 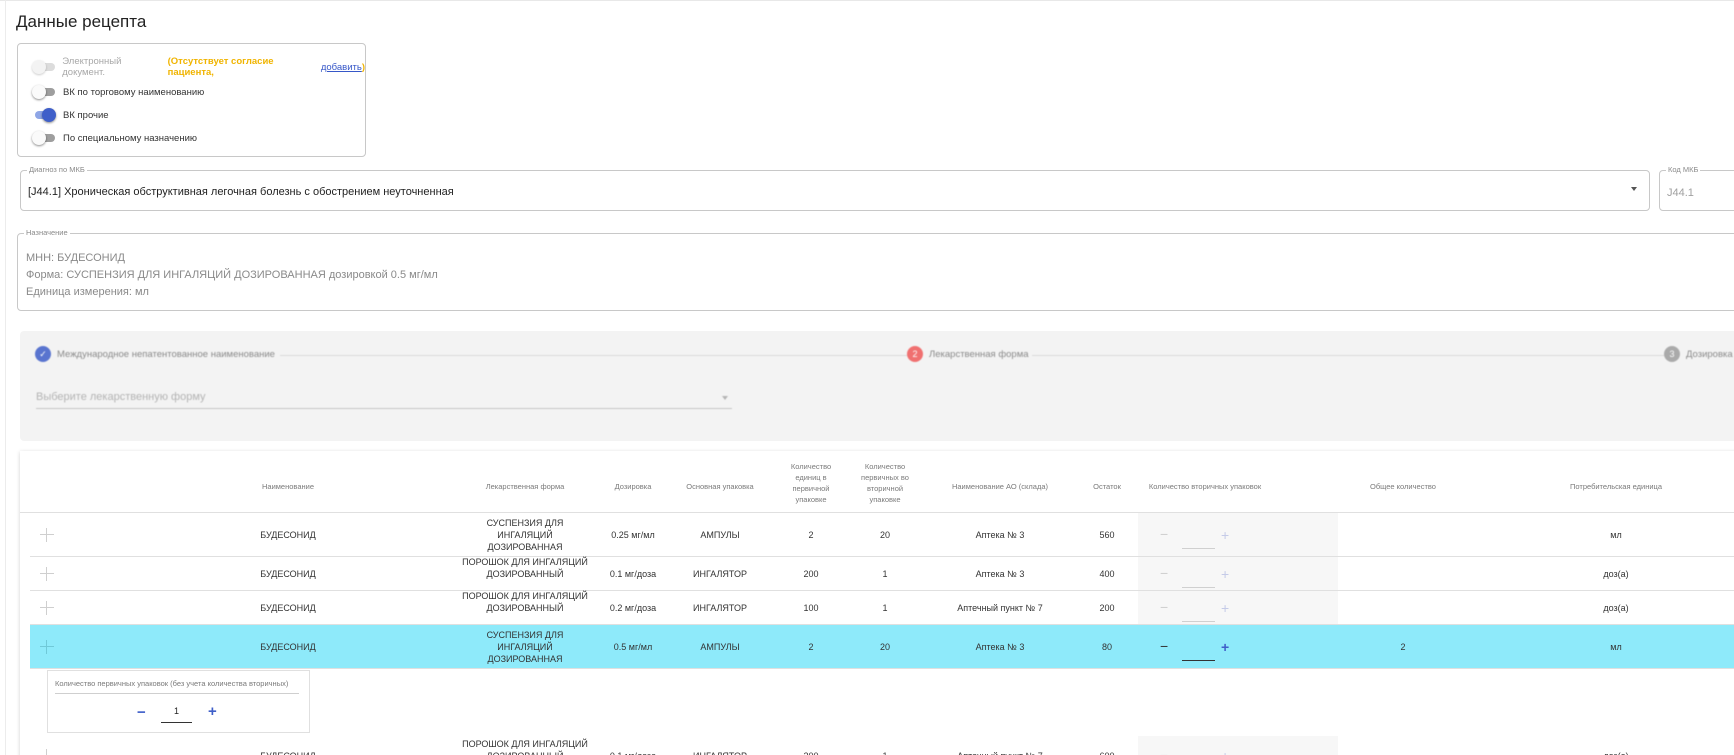 I want to click on col-consumer-unit: Потребительская единица, so click(x=1616, y=486).